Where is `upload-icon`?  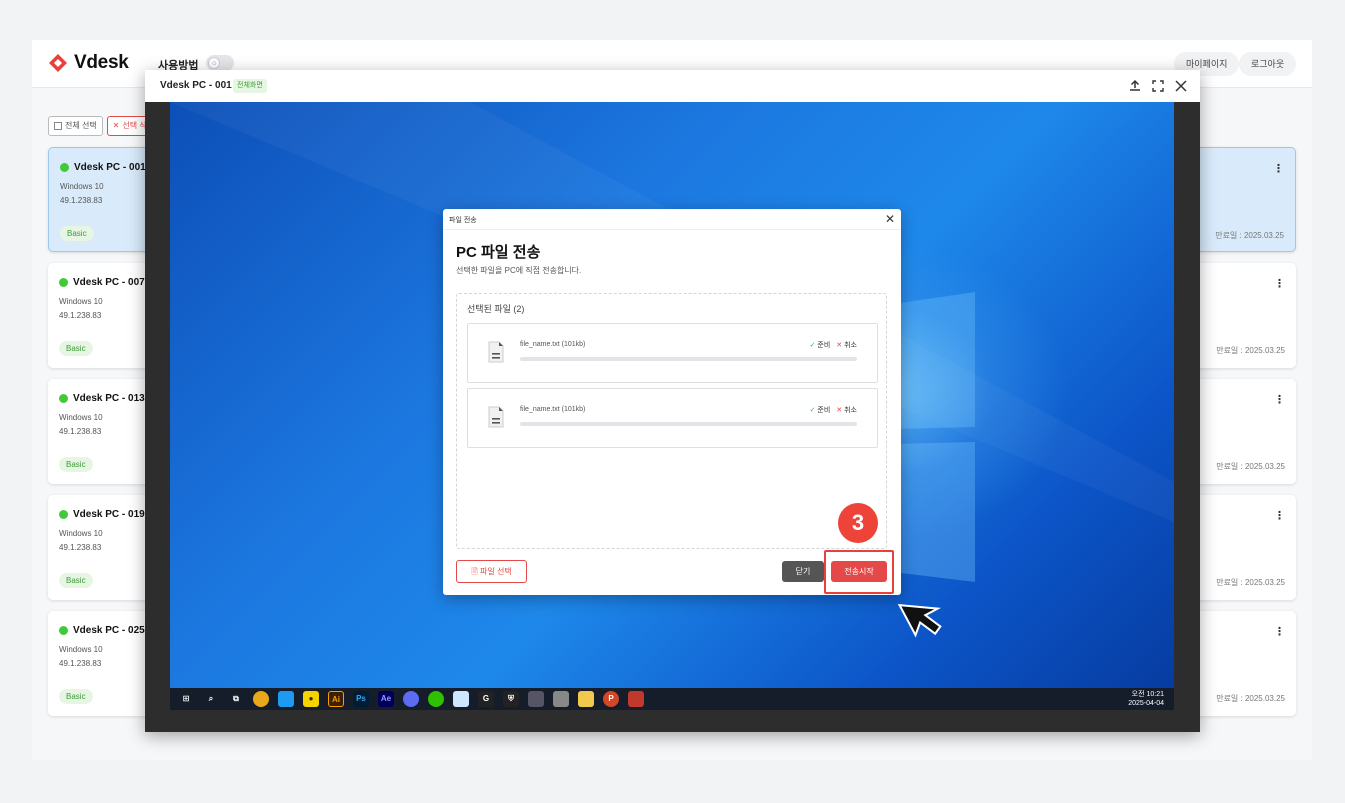 upload-icon is located at coordinates (1135, 86).